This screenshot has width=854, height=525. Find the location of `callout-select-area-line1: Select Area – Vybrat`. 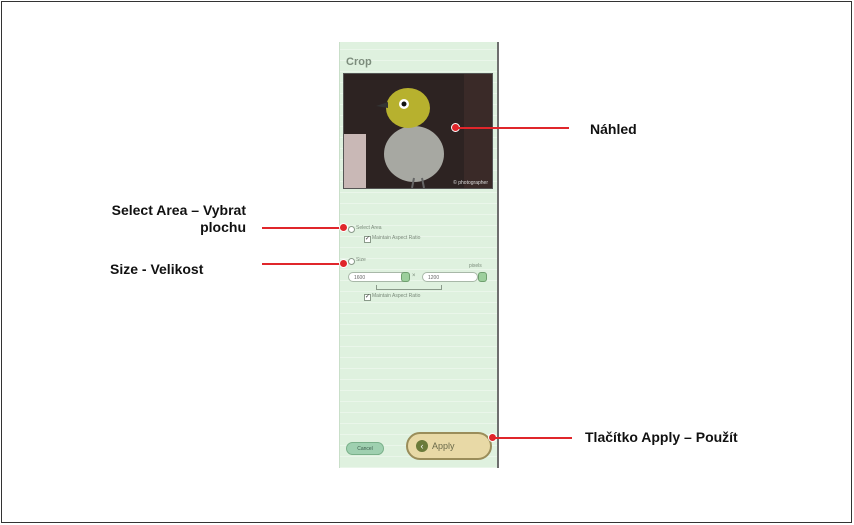

callout-select-area-line1: Select Area – Vybrat is located at coordinates (178, 210).